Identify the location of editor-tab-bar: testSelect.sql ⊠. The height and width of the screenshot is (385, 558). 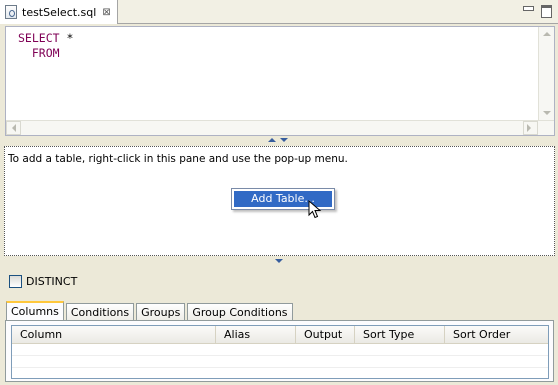
(279, 12).